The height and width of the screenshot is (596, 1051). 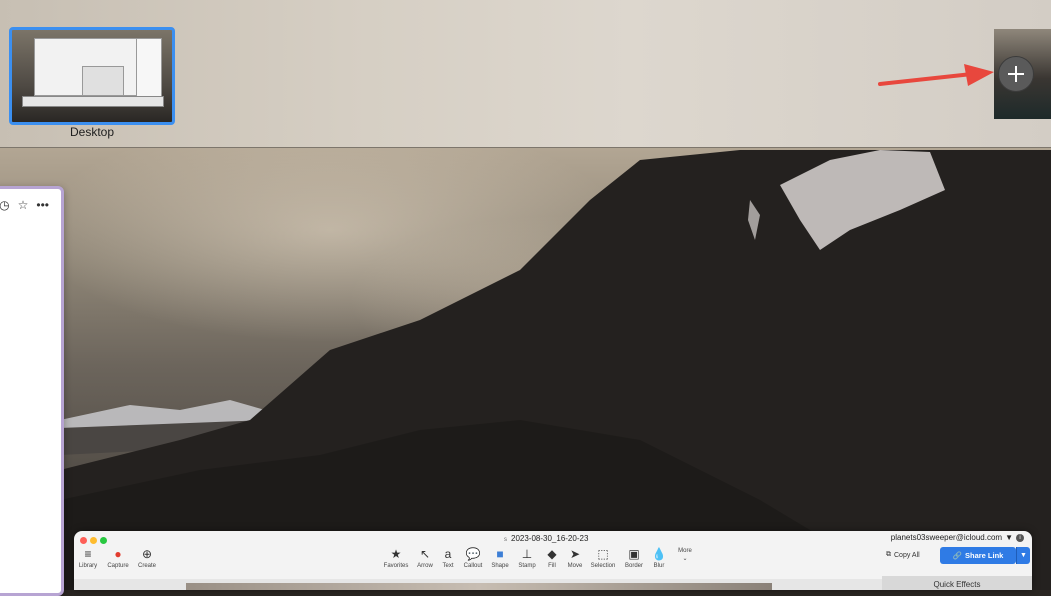 What do you see at coordinates (936, 75) in the screenshot?
I see `red-arrow-annotation` at bounding box center [936, 75].